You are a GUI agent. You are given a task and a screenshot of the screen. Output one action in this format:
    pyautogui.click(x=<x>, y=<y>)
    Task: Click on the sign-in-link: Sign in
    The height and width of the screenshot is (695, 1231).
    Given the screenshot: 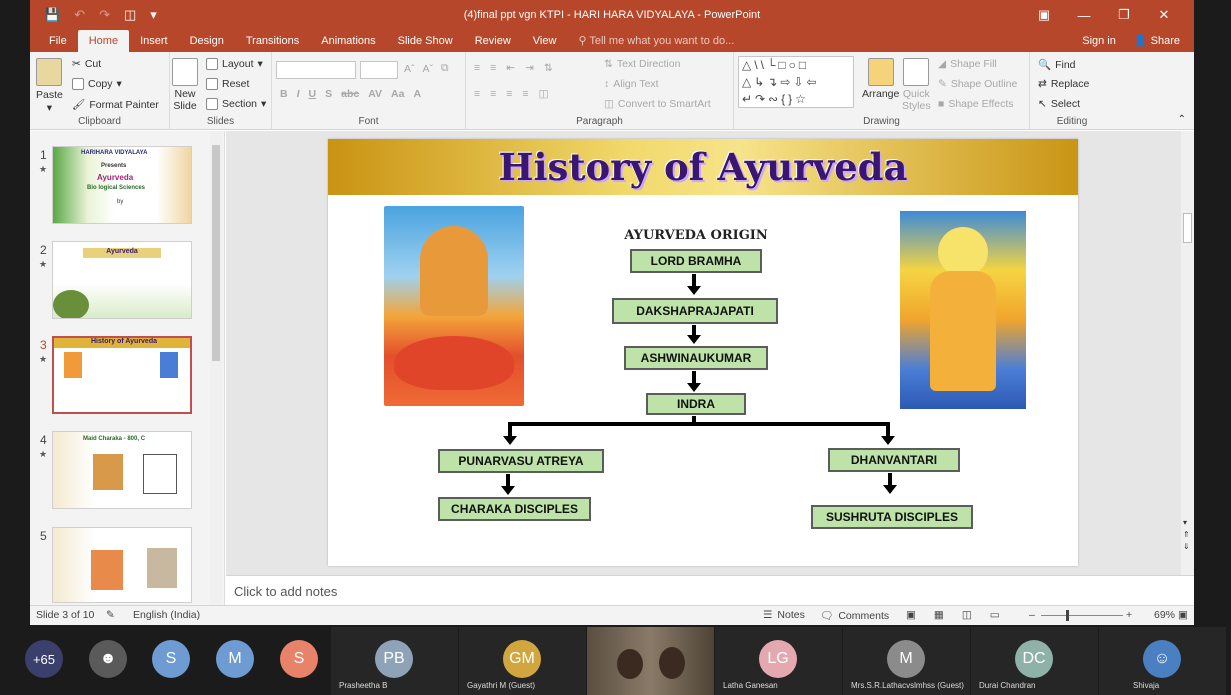 What is the action you would take?
    pyautogui.click(x=1099, y=41)
    